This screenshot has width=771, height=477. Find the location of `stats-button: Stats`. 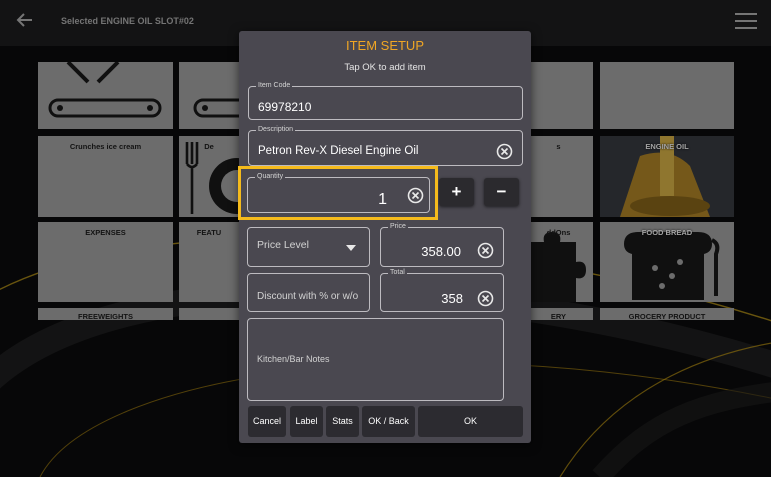

stats-button: Stats is located at coordinates (342, 421).